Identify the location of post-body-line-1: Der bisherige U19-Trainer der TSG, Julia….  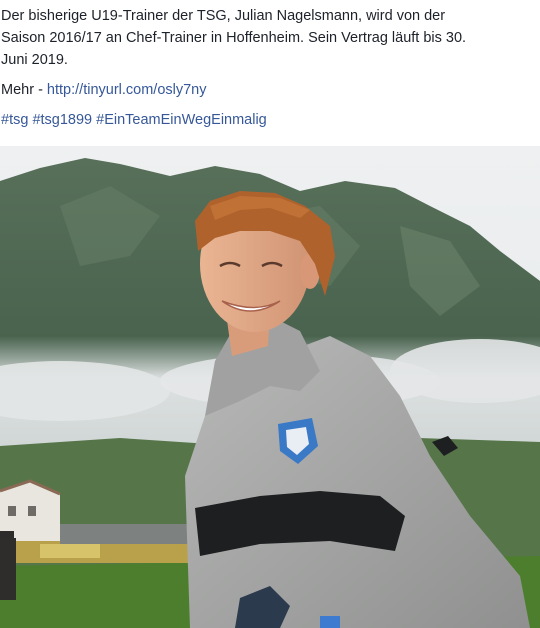
(223, 16).